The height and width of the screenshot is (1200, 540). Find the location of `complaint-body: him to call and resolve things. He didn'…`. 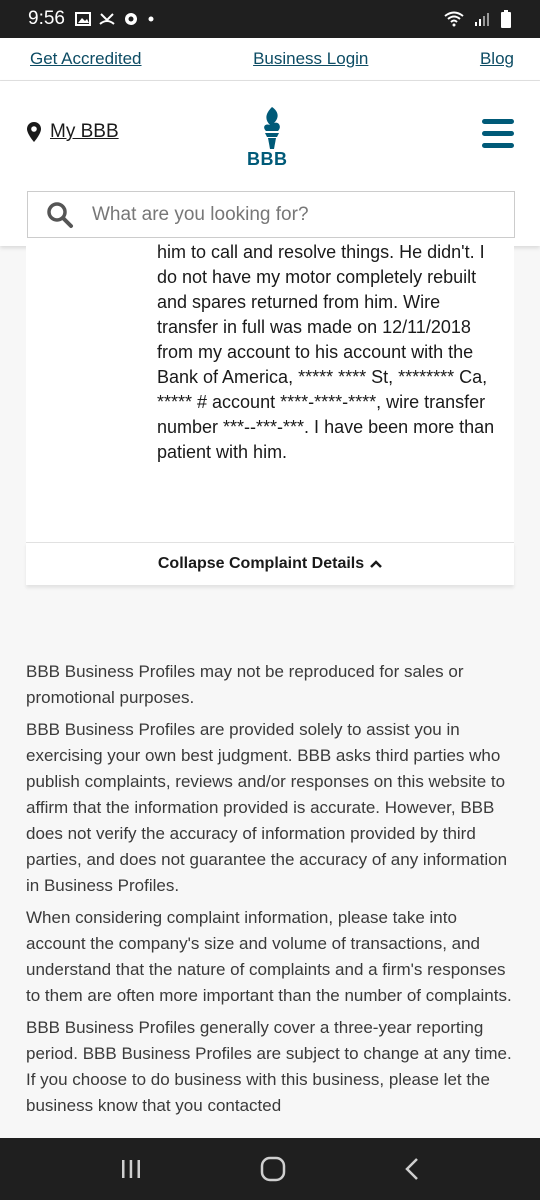

complaint-body: him to call and resolve things. He didn'… is located at coordinates (326, 352).